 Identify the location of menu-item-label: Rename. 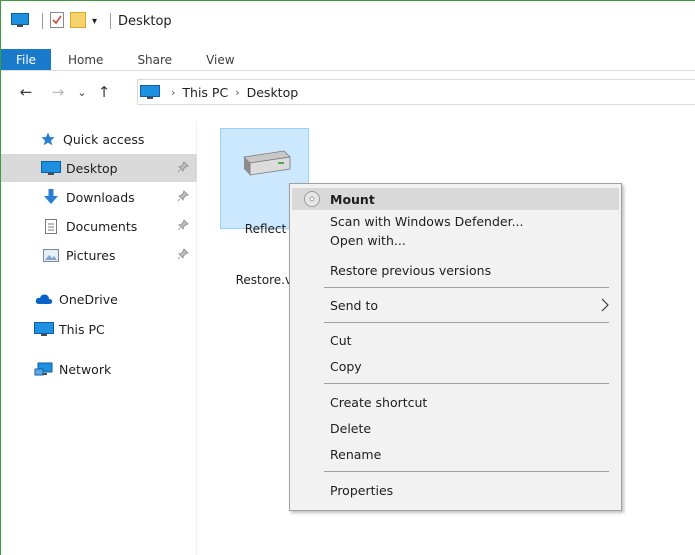
(356, 454).